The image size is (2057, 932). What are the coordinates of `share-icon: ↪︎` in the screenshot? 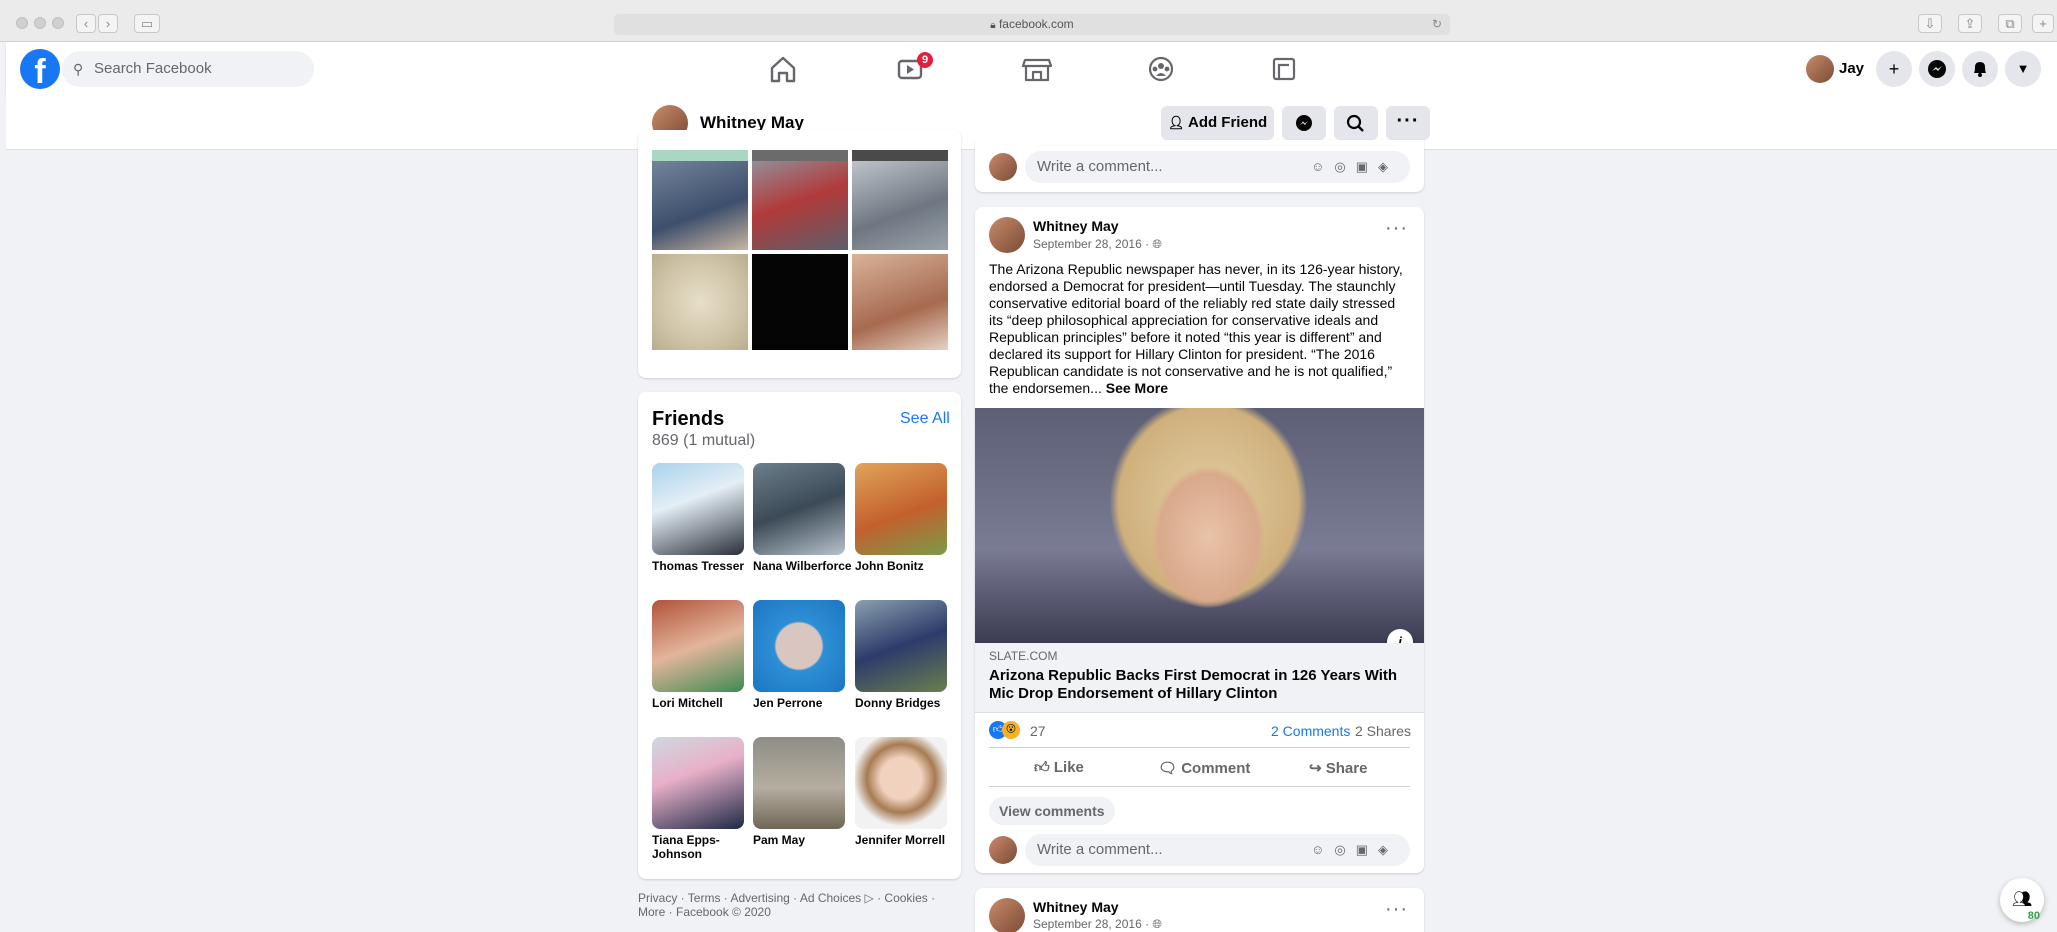 It's located at (1315, 768).